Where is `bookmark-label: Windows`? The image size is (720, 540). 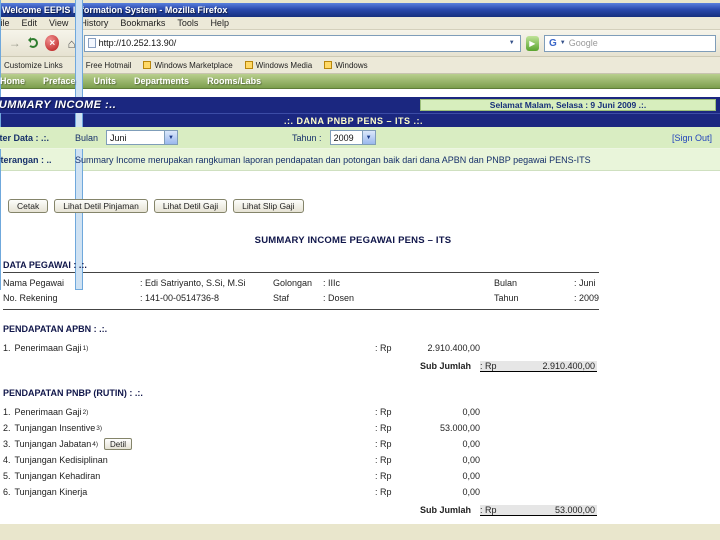 bookmark-label: Windows is located at coordinates (351, 65).